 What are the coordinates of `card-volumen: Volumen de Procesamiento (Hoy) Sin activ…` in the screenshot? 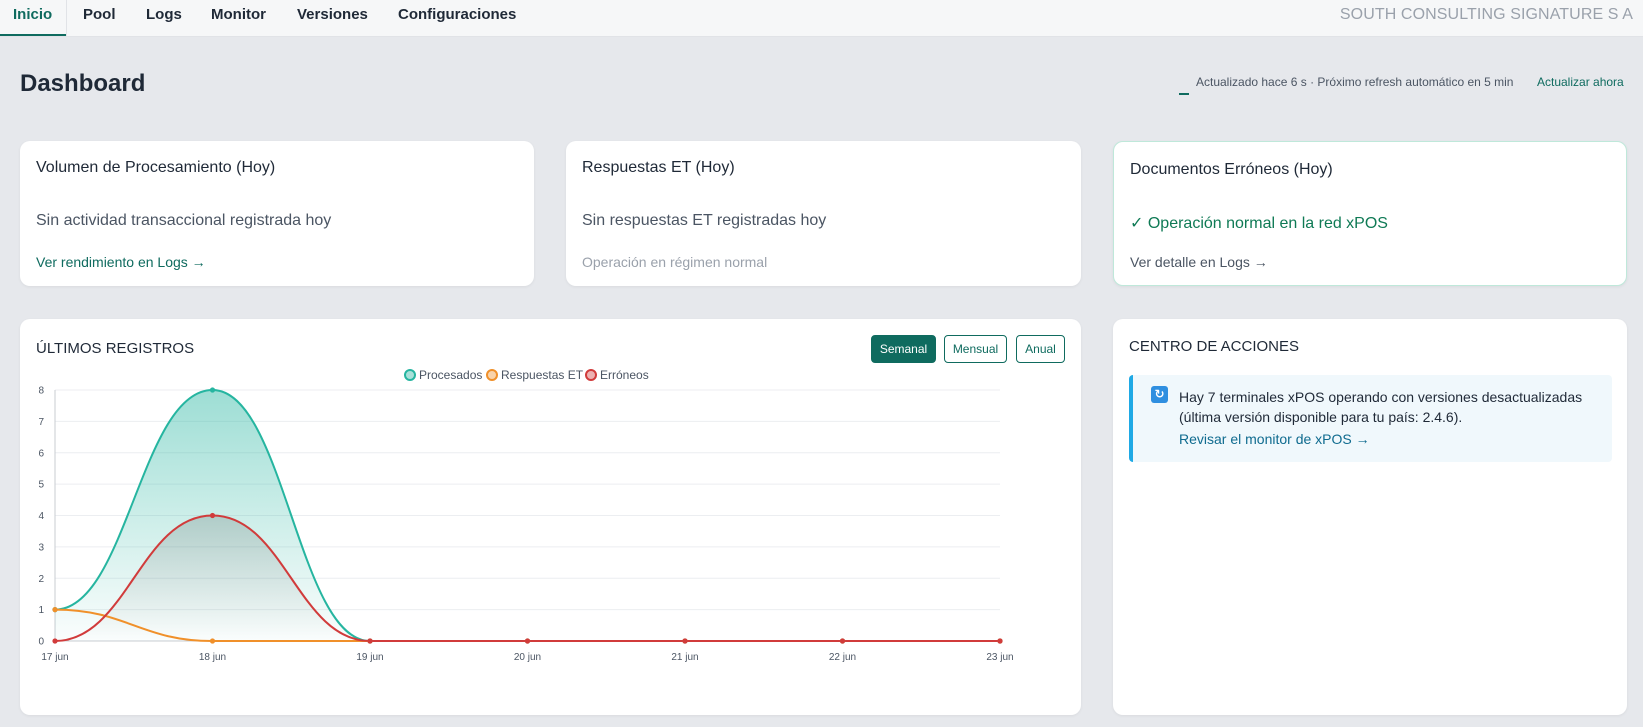 It's located at (277, 213).